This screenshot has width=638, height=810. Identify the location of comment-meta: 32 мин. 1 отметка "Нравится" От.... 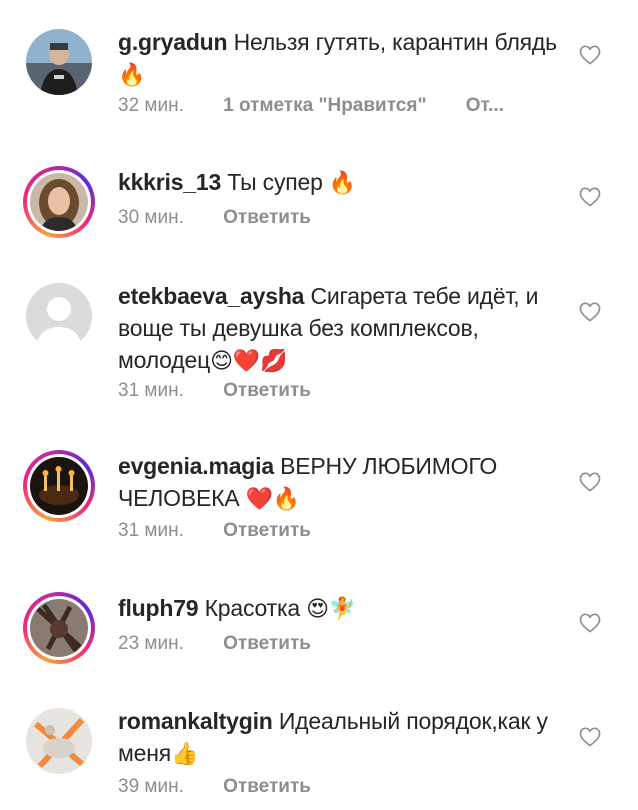
(311, 106).